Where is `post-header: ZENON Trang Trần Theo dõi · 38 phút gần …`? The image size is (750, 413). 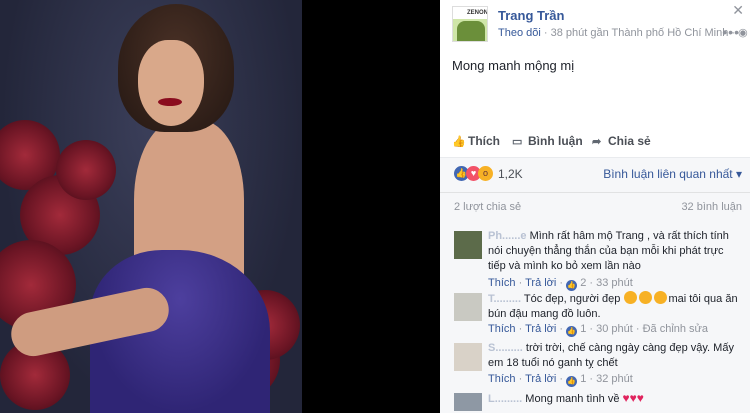 post-header: ZENON Trang Trần Theo dõi · 38 phút gần … is located at coordinates (600, 24).